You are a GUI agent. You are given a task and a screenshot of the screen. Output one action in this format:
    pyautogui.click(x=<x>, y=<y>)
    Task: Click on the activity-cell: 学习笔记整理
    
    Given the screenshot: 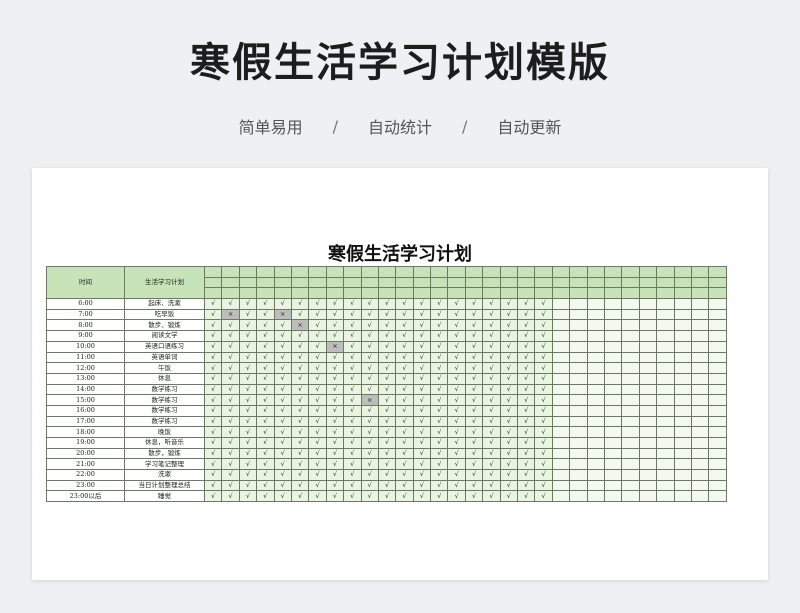 What is the action you would take?
    pyautogui.click(x=164, y=464)
    